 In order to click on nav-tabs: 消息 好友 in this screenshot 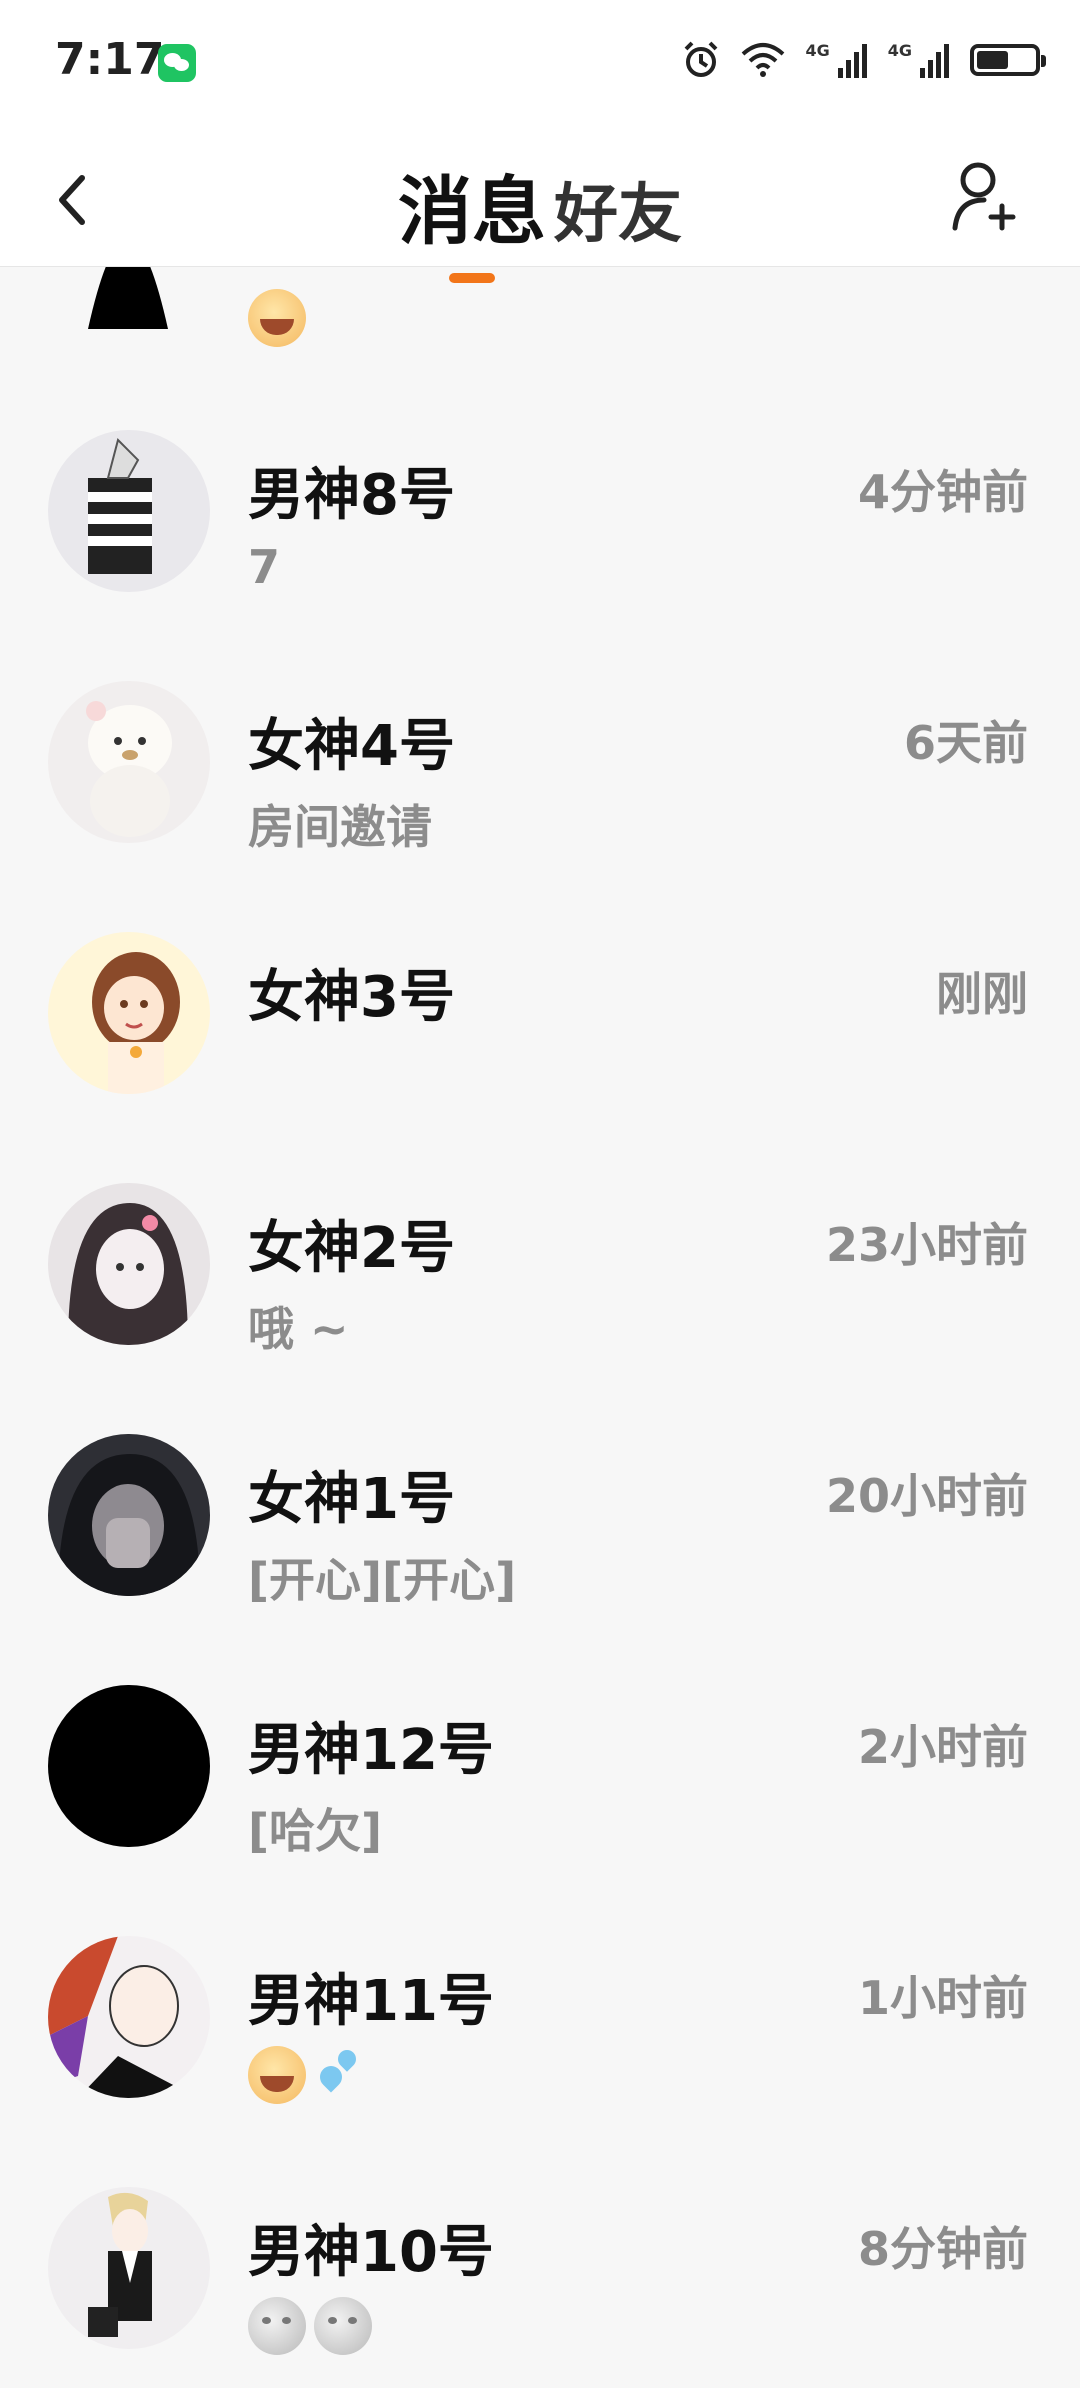, I will do `click(540, 205)`.